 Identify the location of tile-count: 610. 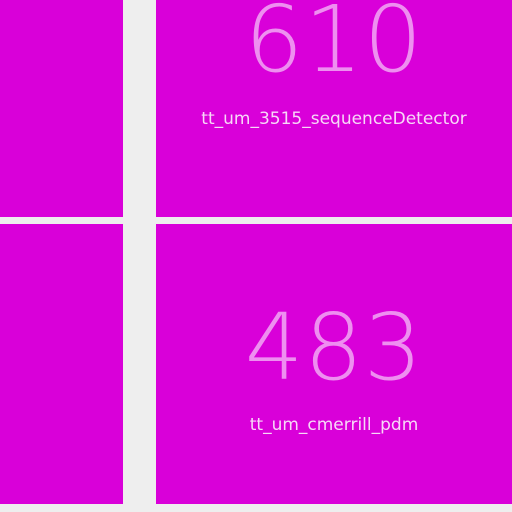
(334, 46).